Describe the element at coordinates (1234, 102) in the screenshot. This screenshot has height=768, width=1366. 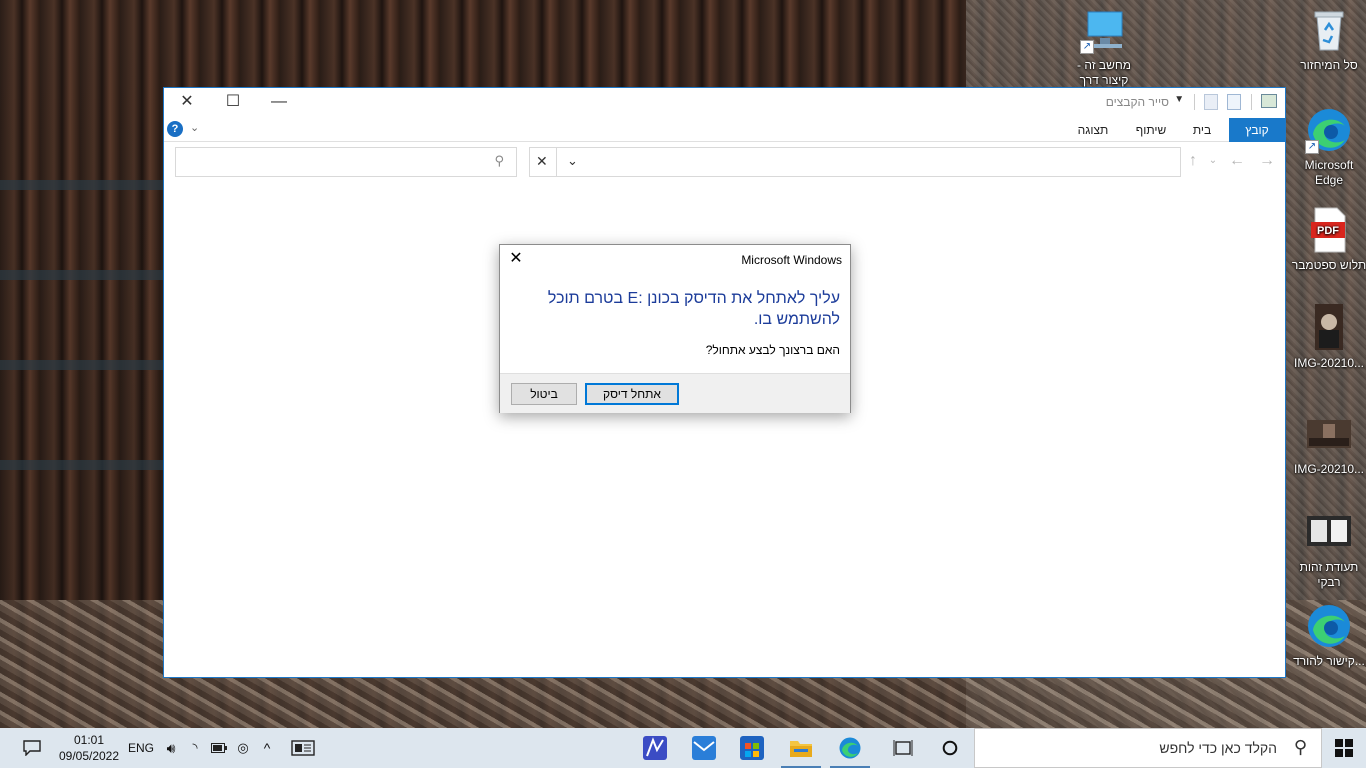
I see `properties-icon` at that location.